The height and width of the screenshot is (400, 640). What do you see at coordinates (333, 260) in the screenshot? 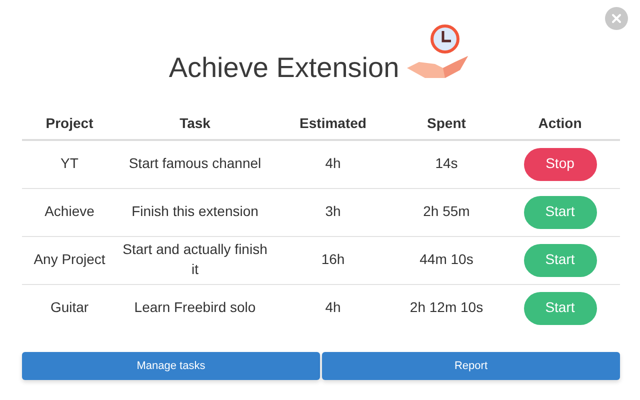
I see `table-cell: 16h` at bounding box center [333, 260].